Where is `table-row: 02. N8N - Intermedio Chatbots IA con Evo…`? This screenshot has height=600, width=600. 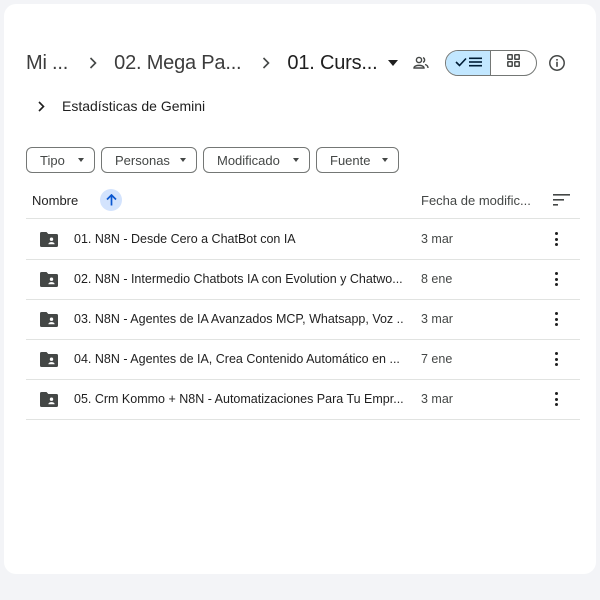
table-row: 02. N8N - Intermedio Chatbots IA con Evo… is located at coordinates (303, 279).